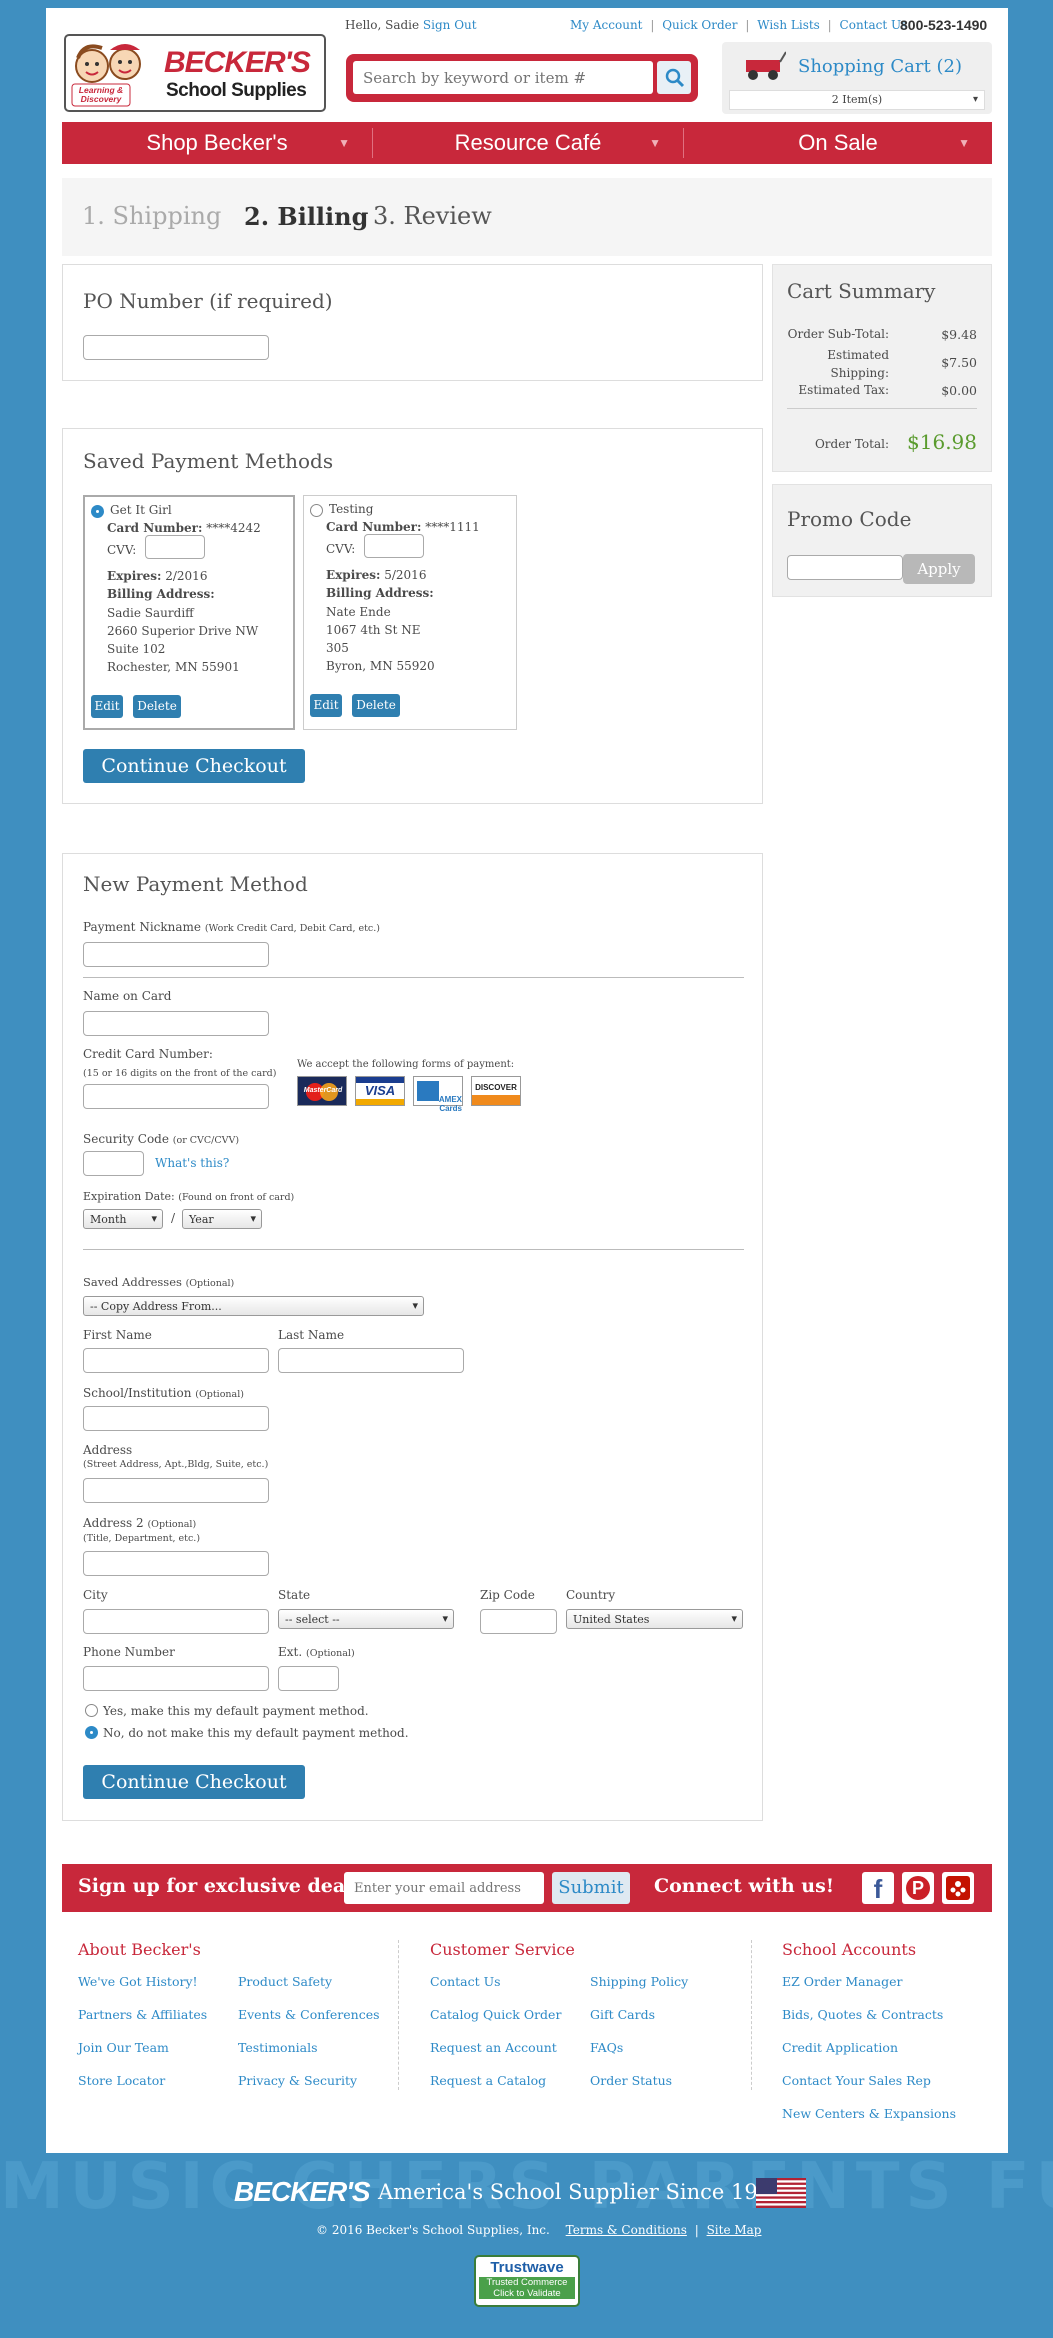 This screenshot has height=2338, width=1053. What do you see at coordinates (939, 569) in the screenshot?
I see `apply-button: Apply` at bounding box center [939, 569].